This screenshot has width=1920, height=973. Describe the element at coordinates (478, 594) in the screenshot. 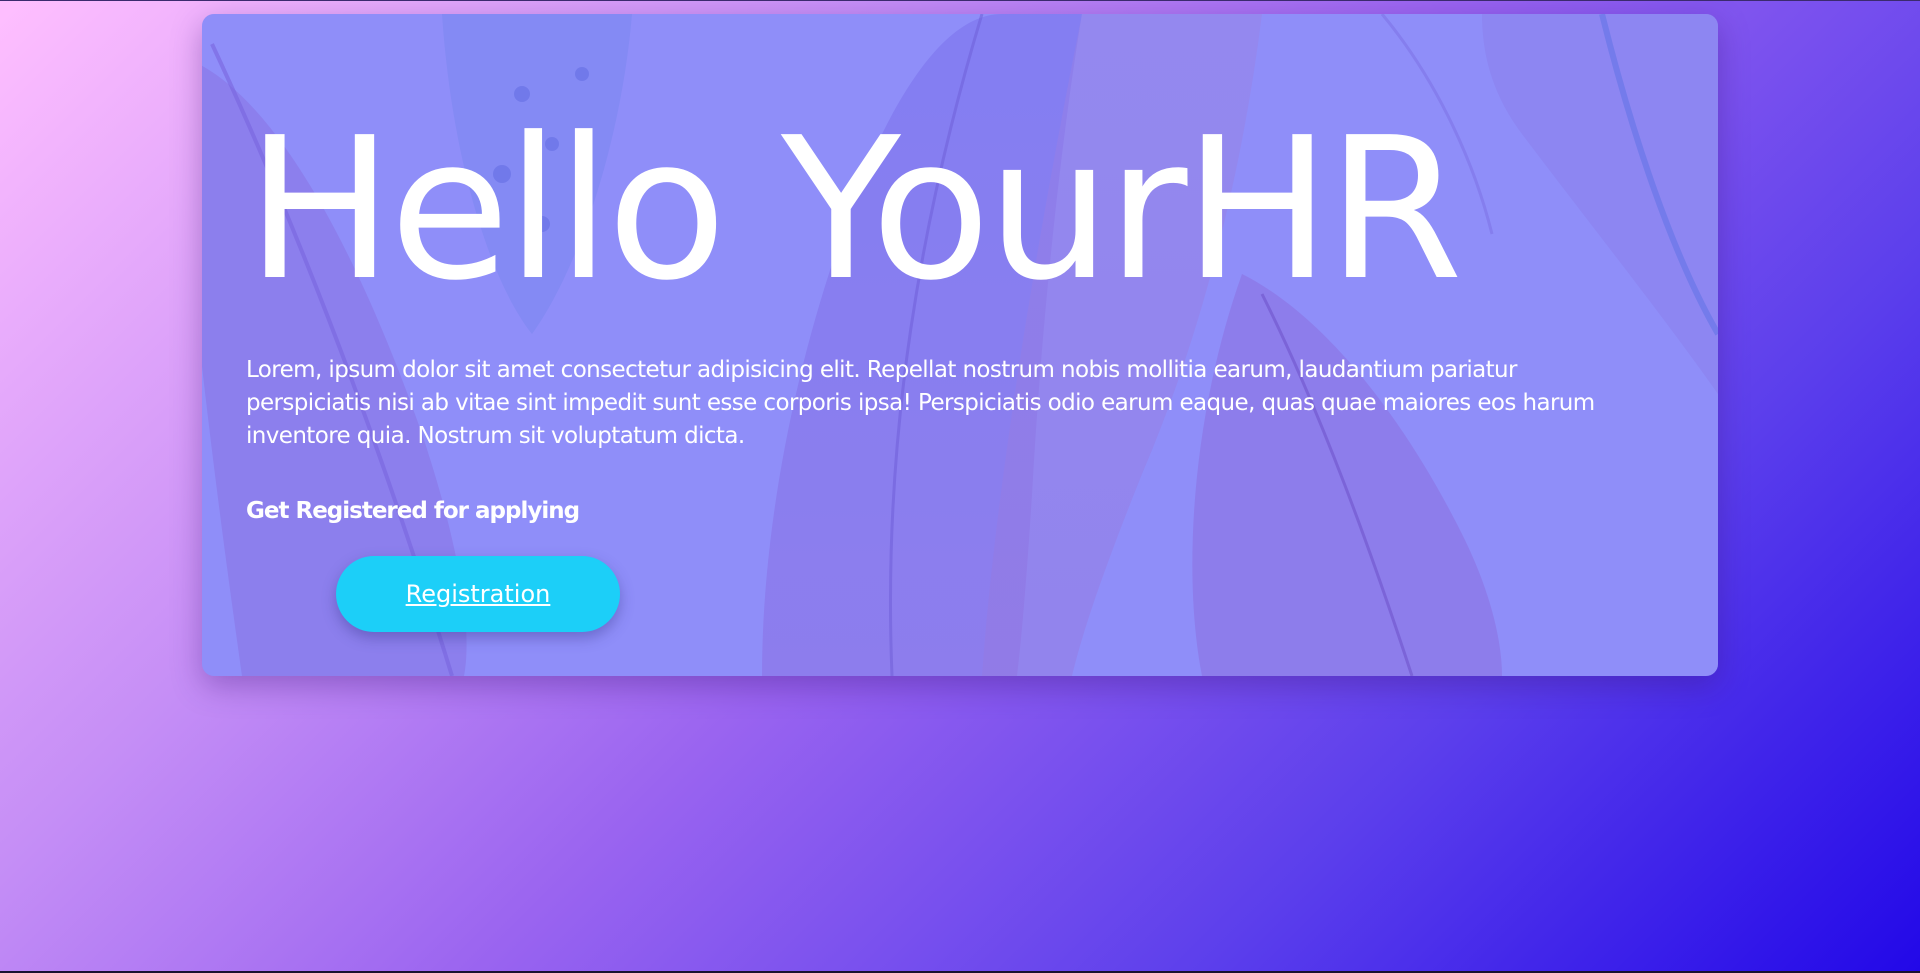

I see `registration-button: Registration` at that location.